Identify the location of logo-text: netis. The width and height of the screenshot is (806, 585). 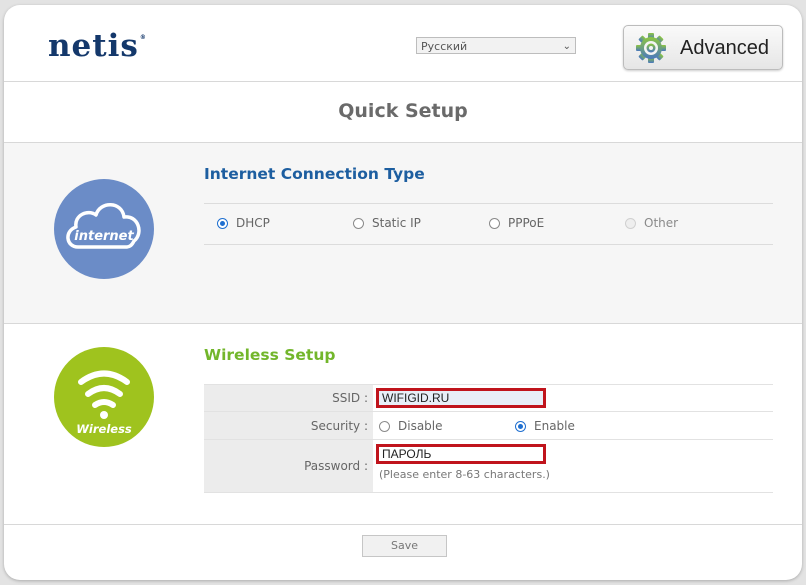
(93, 46).